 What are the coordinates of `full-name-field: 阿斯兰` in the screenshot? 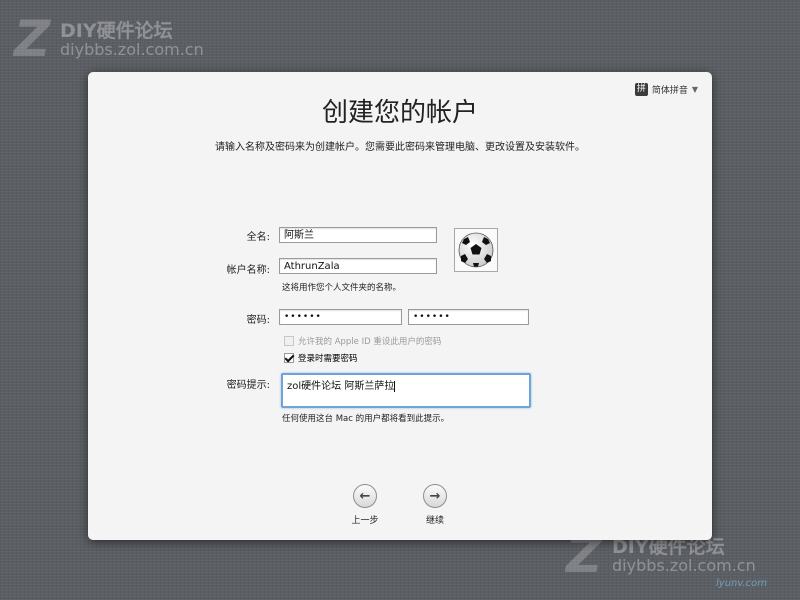 It's located at (358, 235).